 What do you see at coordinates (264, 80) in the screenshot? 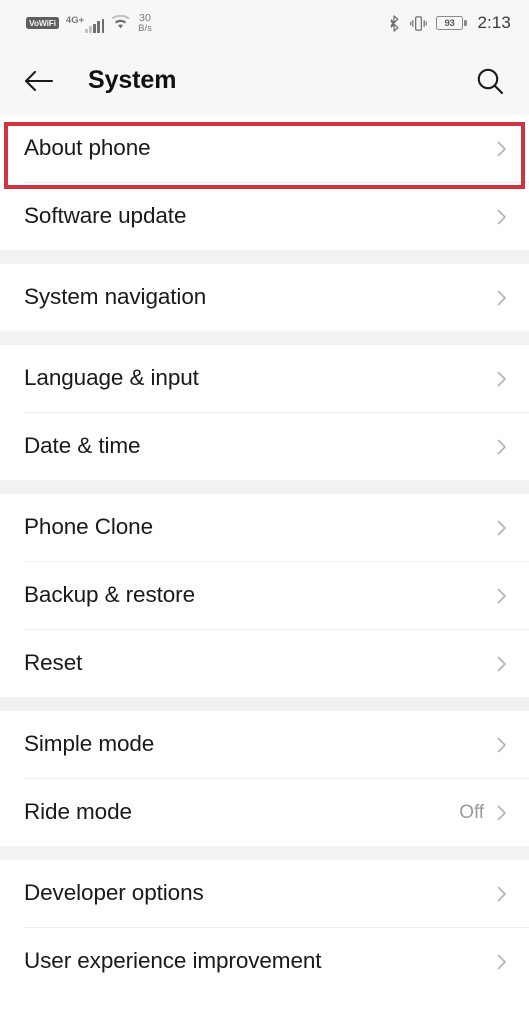
I see `app-header: System` at bounding box center [264, 80].